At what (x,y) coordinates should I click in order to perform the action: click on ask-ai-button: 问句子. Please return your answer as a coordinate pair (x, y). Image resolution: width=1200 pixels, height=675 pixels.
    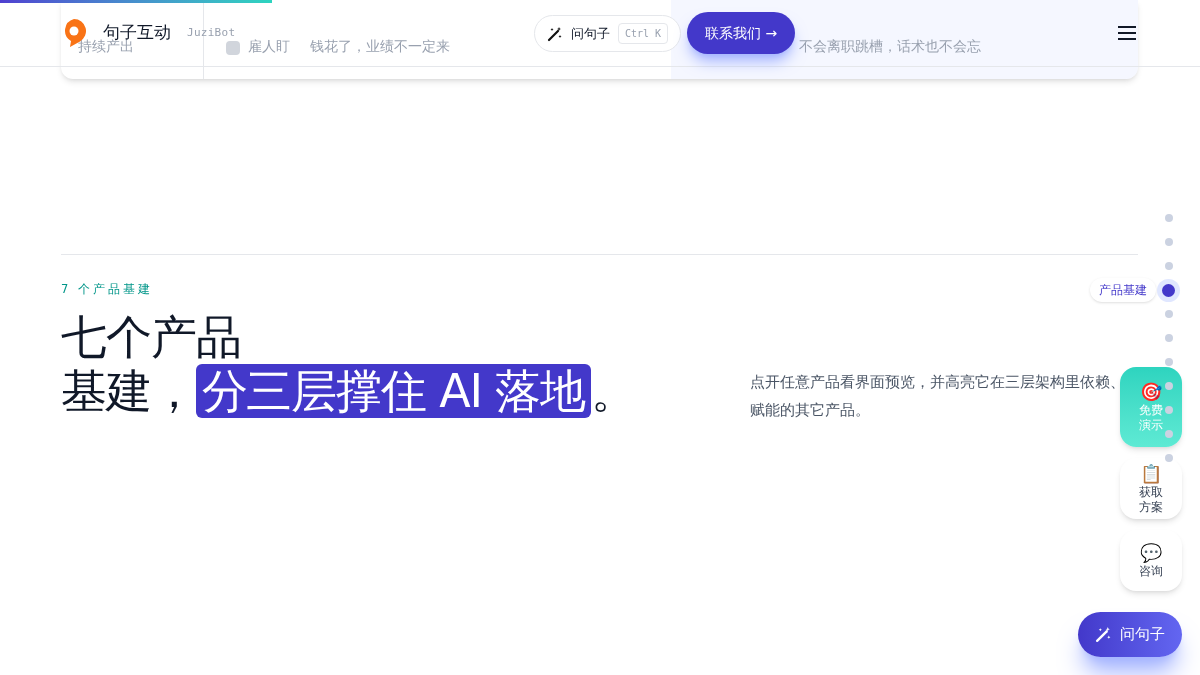
    Looking at the image, I should click on (1130, 634).